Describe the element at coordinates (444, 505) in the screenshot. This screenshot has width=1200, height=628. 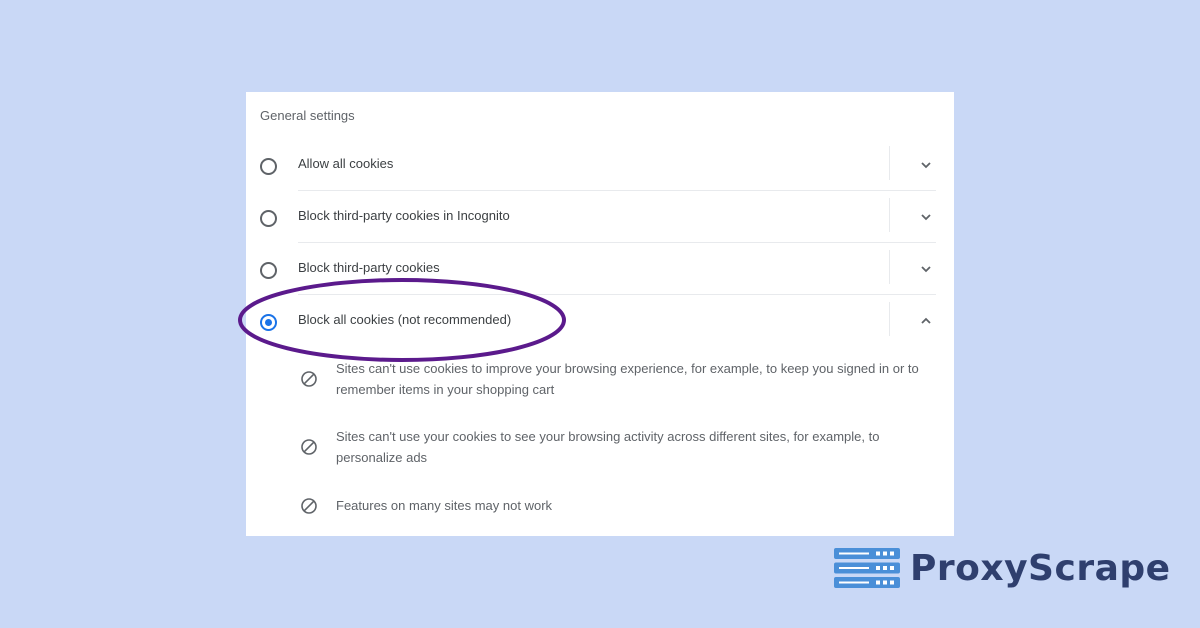
I see `detail-text: Features on many sites may not work` at that location.